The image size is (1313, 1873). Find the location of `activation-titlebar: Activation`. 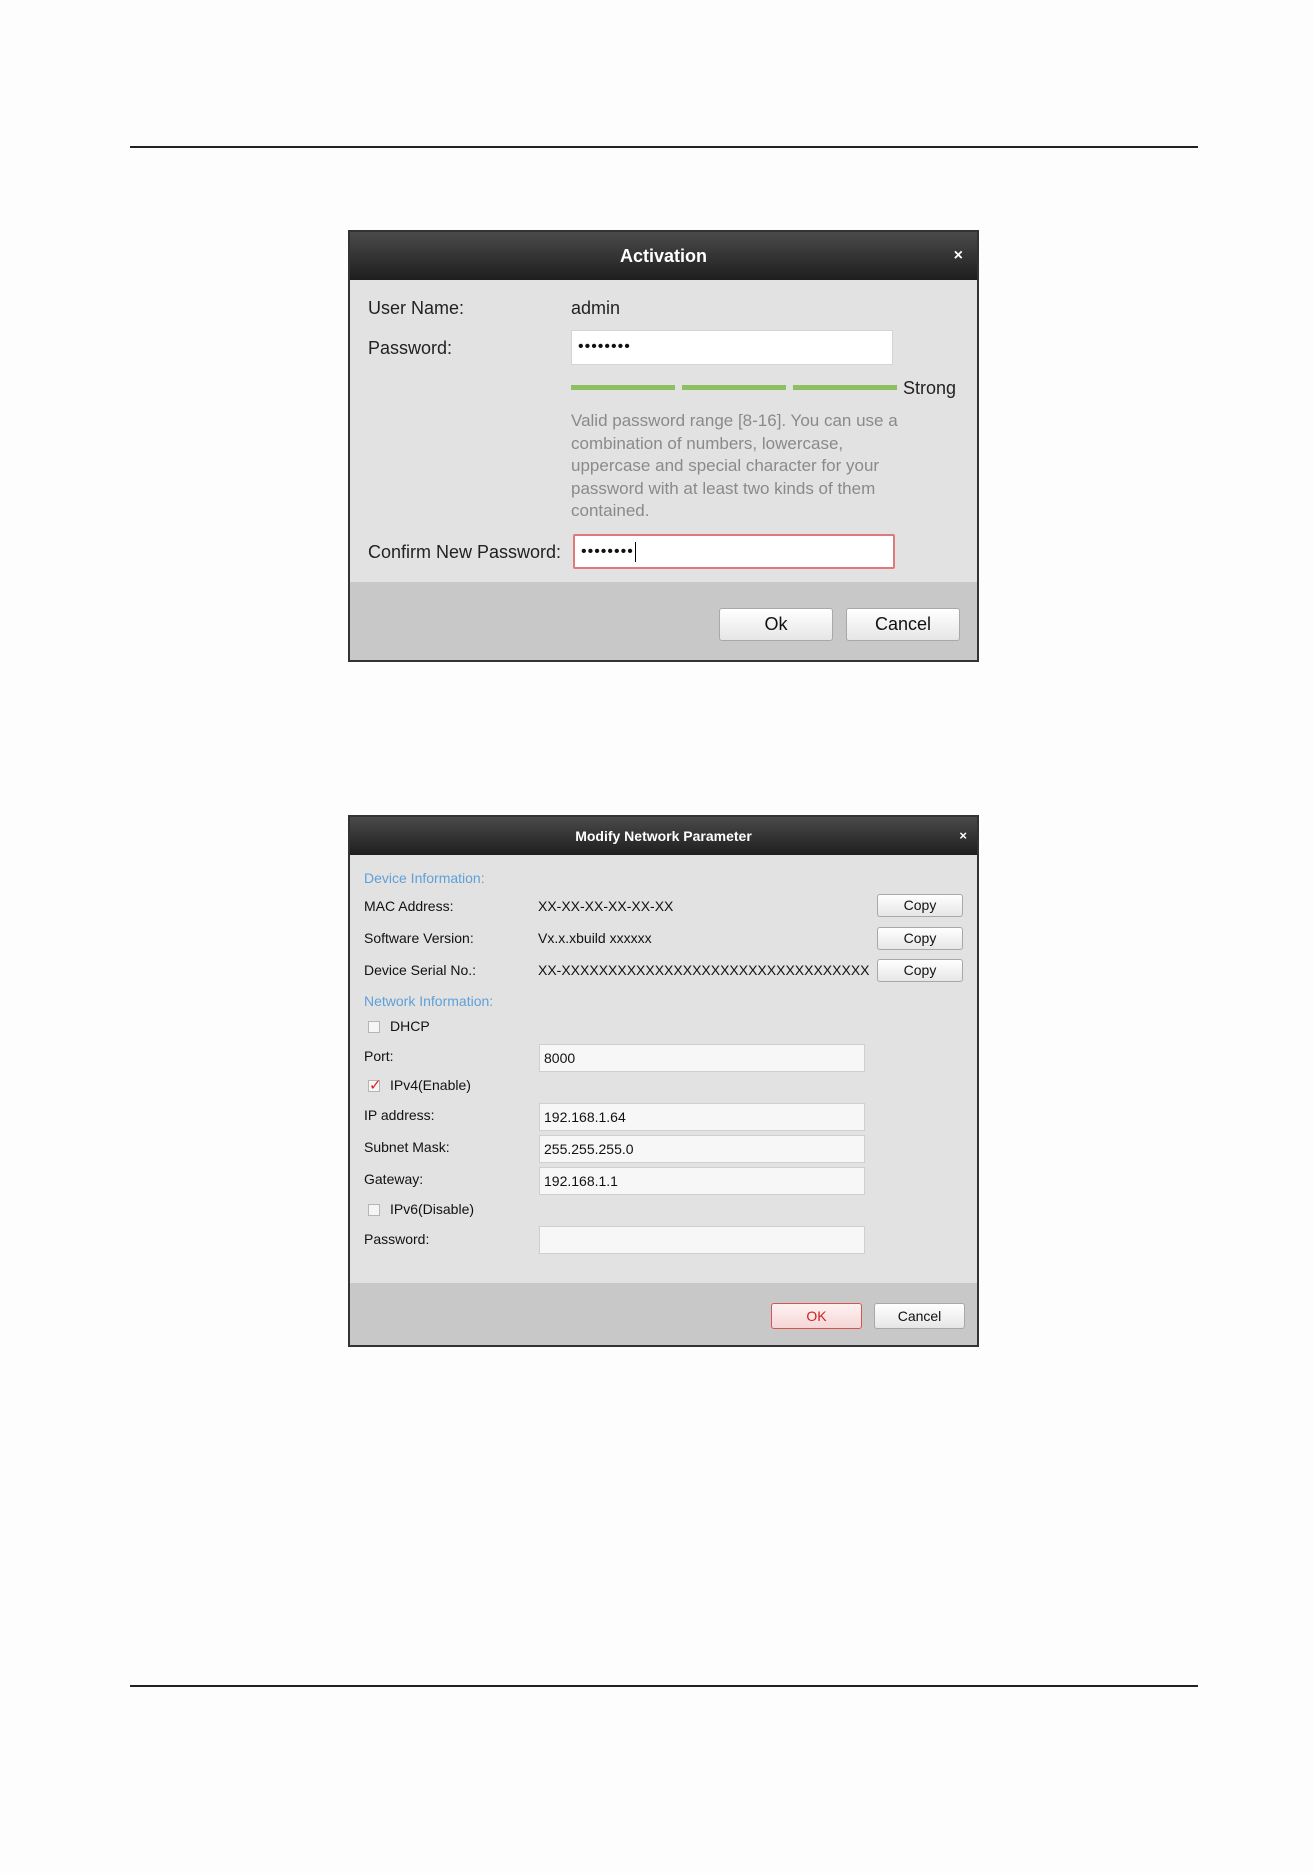

activation-titlebar: Activation is located at coordinates (663, 256).